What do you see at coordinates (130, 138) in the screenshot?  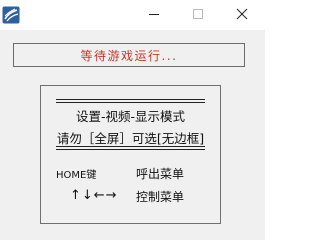 I see `fullscreen-warning: 请勿［全屏］可选[无边框]` at bounding box center [130, 138].